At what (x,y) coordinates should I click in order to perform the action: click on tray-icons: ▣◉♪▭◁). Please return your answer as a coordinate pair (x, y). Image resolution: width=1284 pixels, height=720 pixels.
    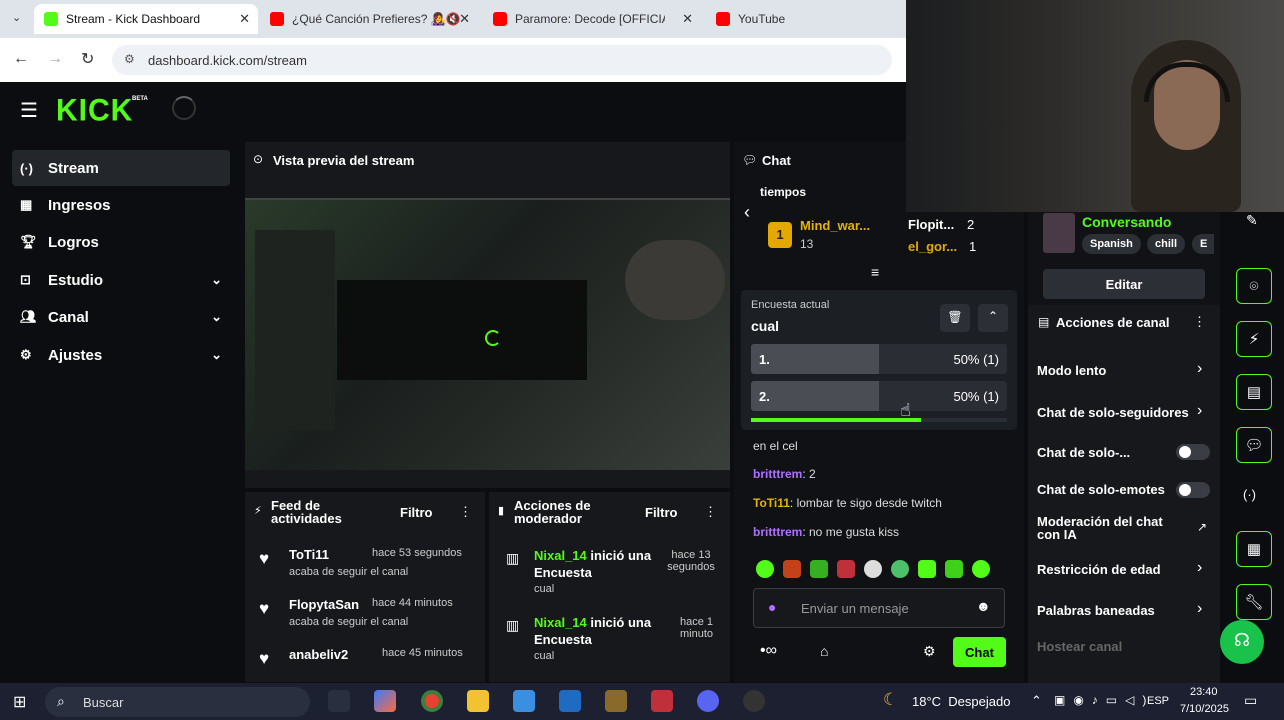
    Looking at the image, I should click on (1104, 700).